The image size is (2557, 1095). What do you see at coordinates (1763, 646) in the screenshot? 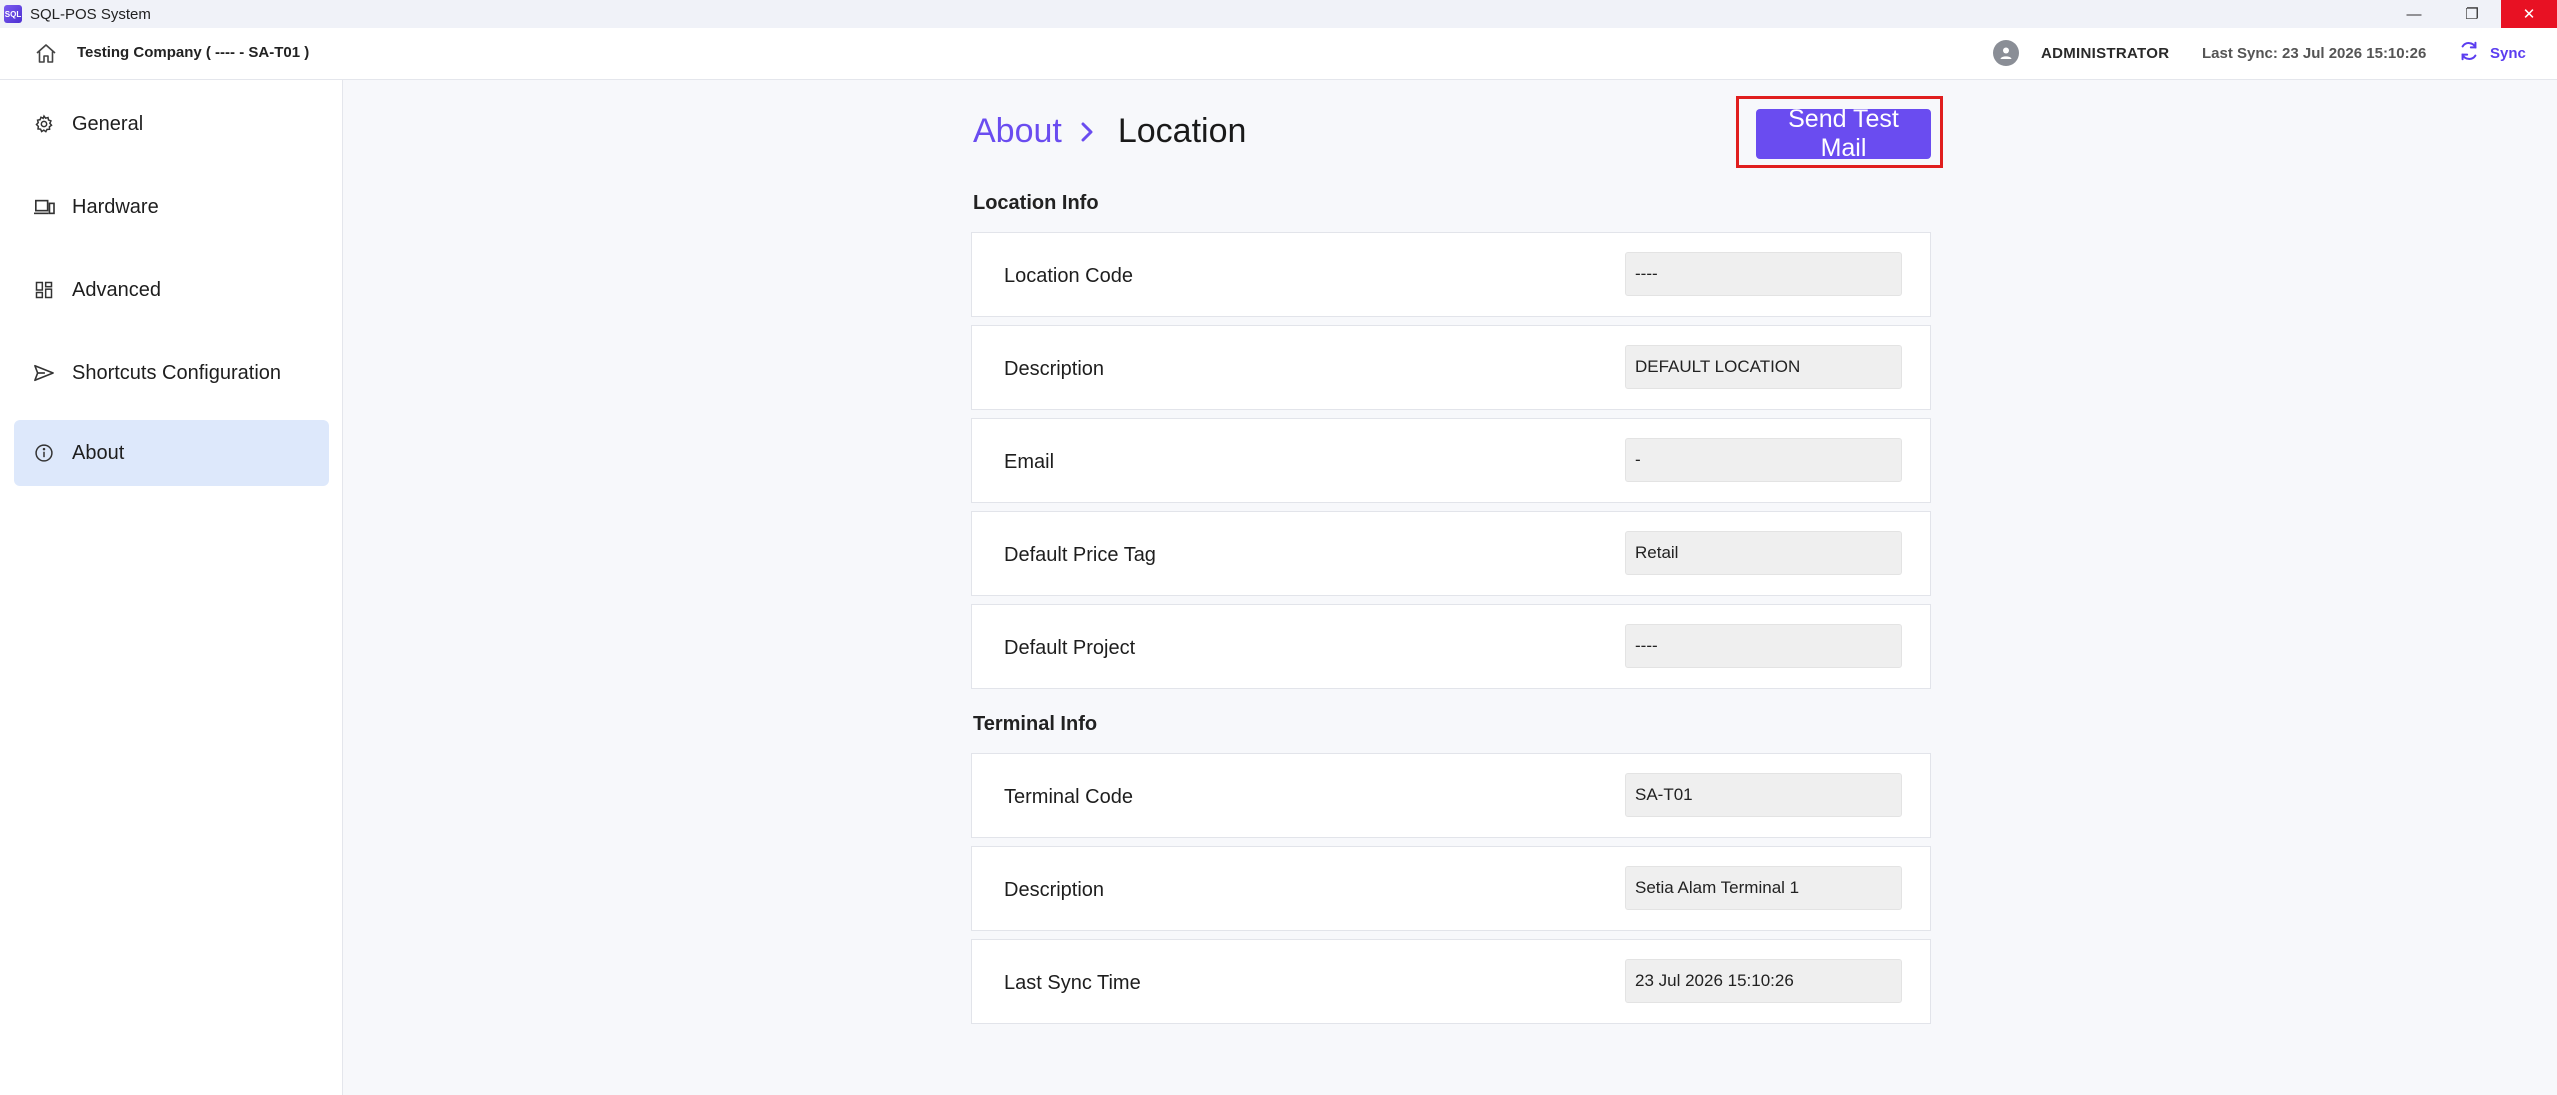
I see `default-project-field: ----` at bounding box center [1763, 646].